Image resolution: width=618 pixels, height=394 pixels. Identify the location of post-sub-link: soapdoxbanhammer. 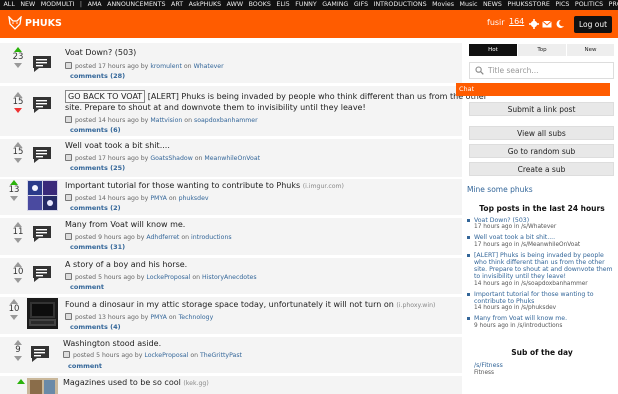
(226, 120).